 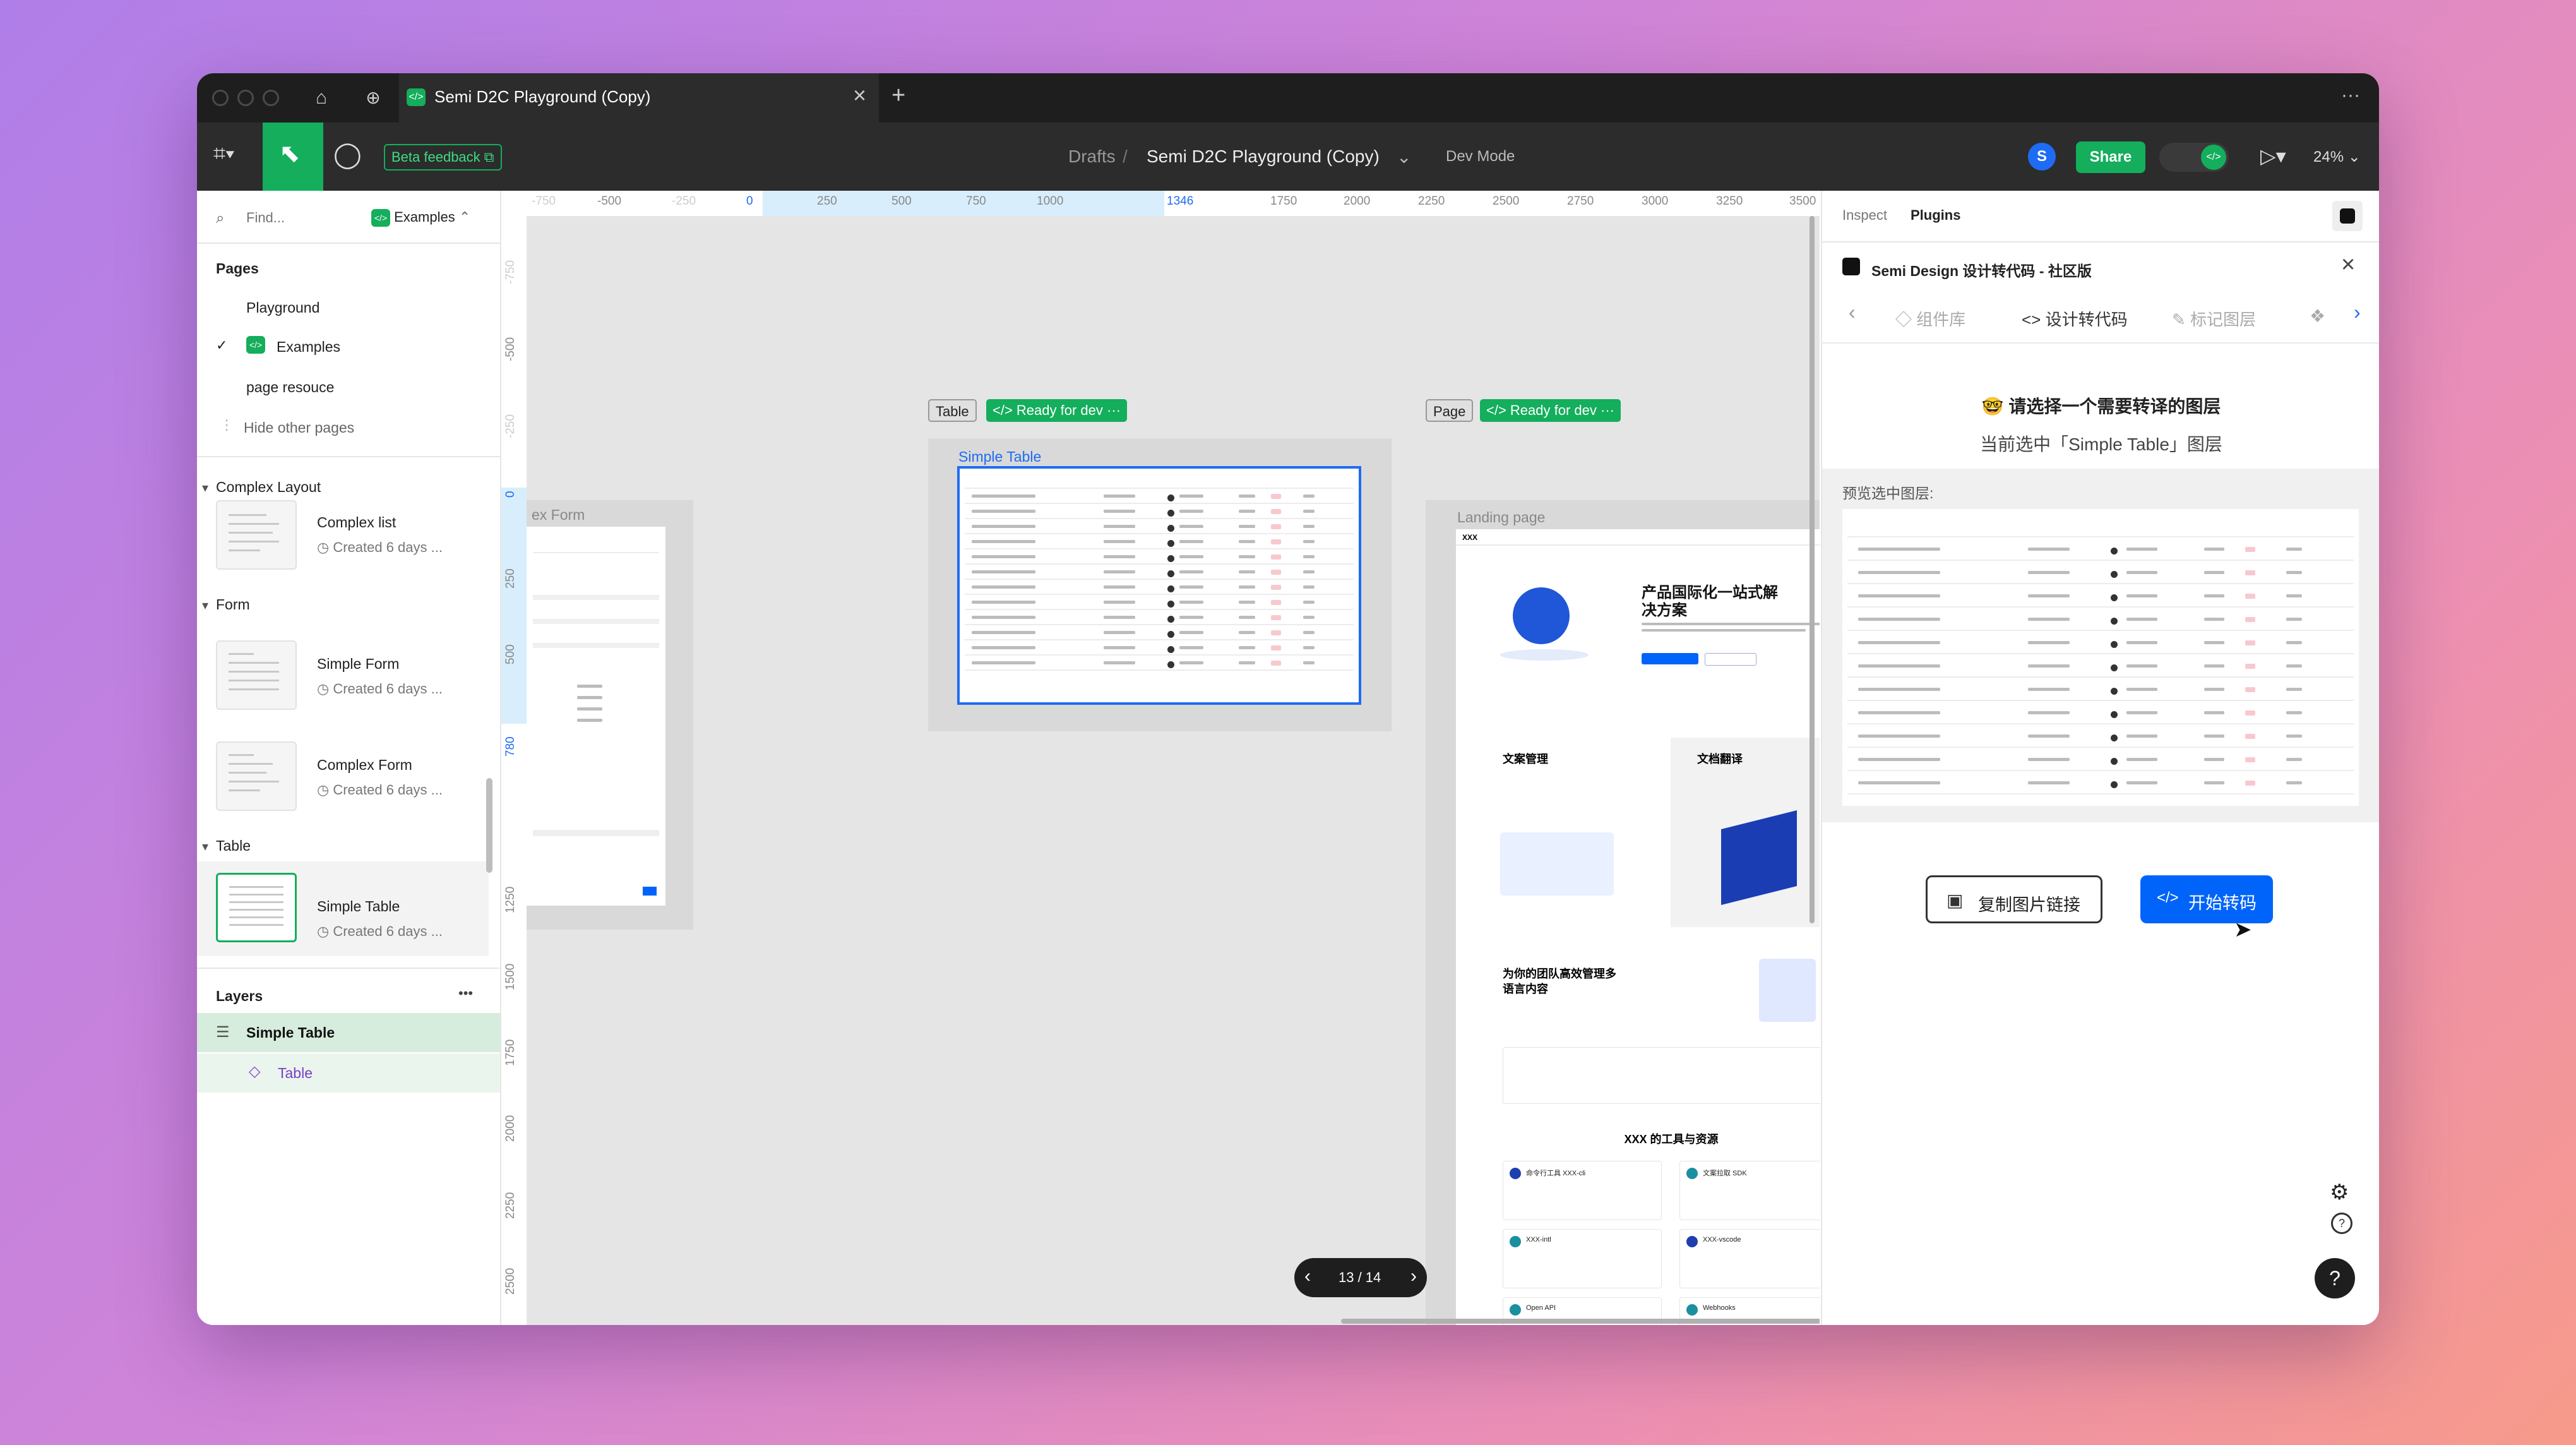 What do you see at coordinates (2168, 897) in the screenshot?
I see `code-icon: </>` at bounding box center [2168, 897].